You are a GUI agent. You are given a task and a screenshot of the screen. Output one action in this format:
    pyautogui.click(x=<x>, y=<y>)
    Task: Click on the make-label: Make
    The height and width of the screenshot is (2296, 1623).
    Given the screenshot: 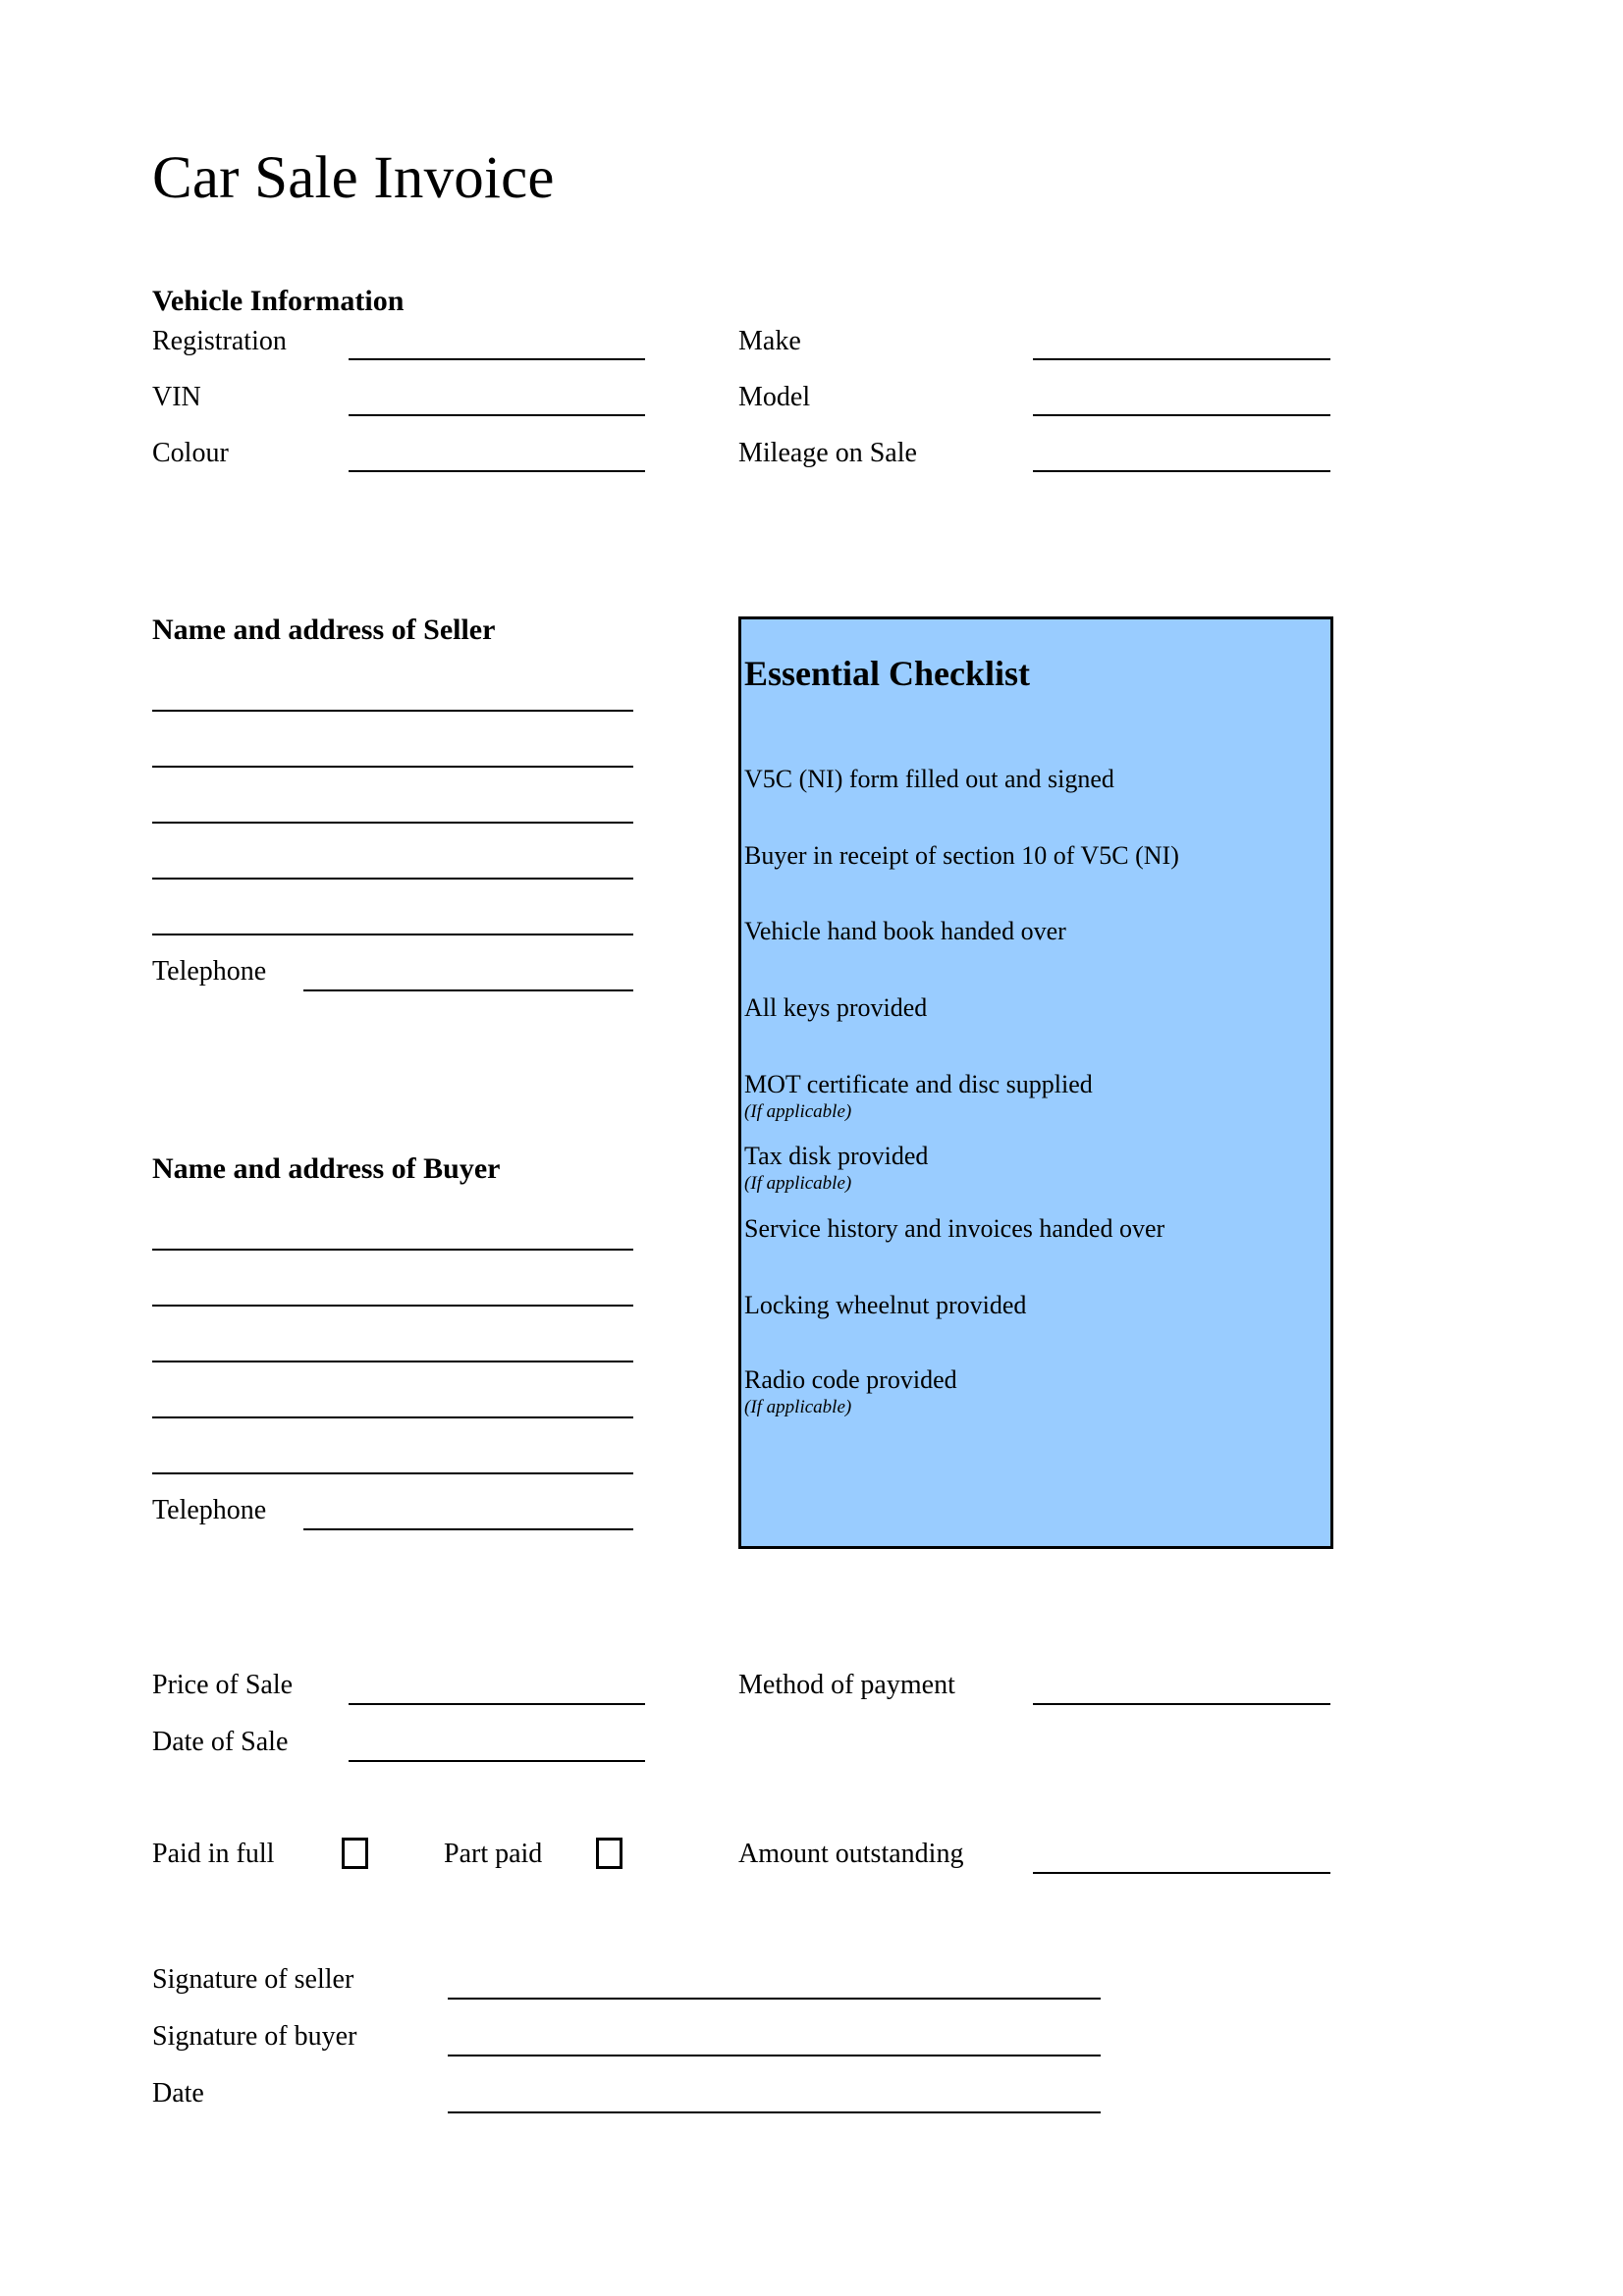 What is the action you would take?
    pyautogui.click(x=769, y=341)
    